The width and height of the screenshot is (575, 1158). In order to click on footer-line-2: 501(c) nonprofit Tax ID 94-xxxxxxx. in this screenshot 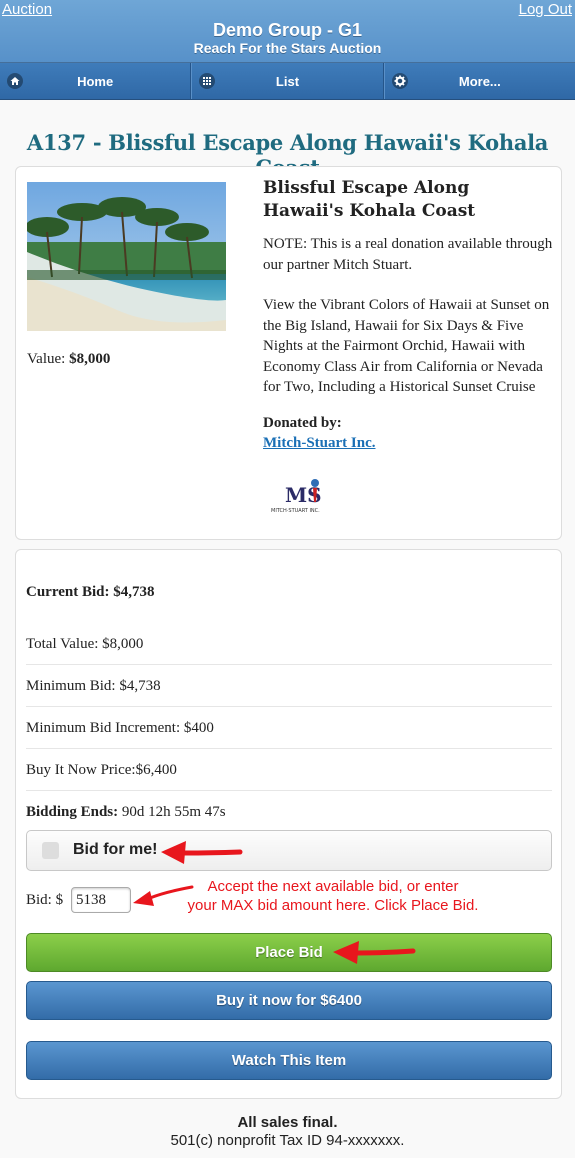, I will do `click(287, 1140)`.